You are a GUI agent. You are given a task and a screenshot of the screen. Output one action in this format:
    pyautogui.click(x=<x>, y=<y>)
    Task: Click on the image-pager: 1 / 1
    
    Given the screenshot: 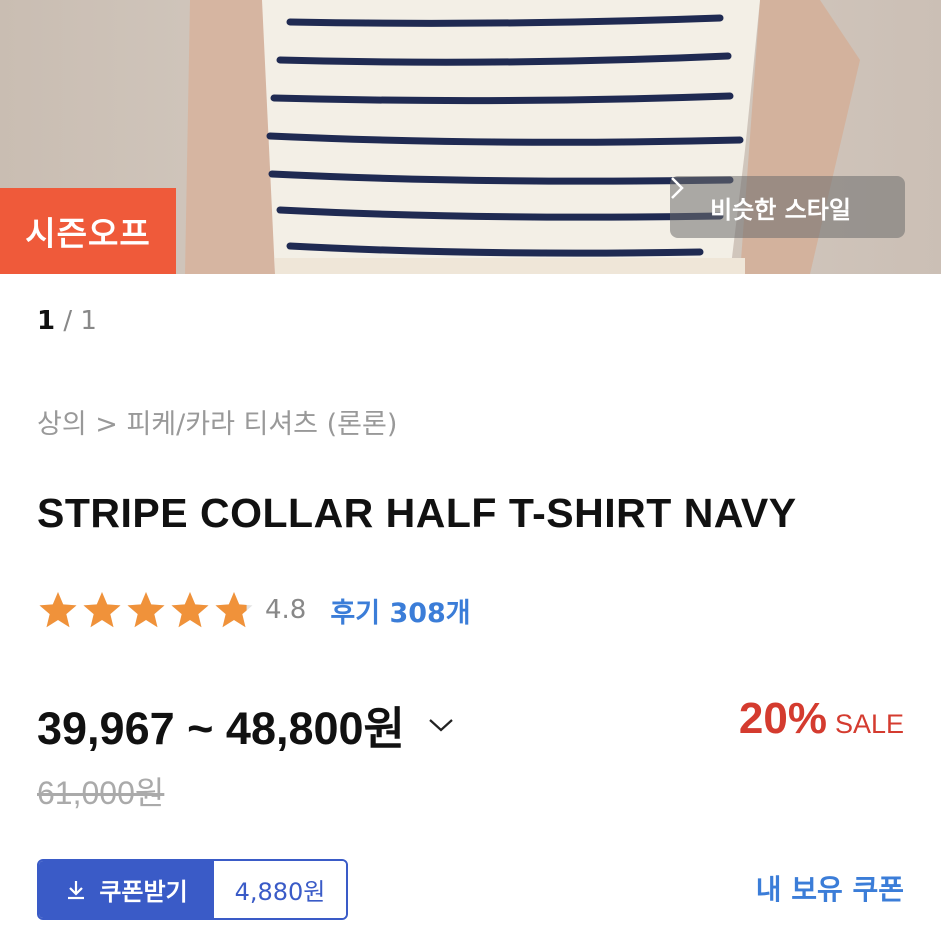 What is the action you would take?
    pyautogui.click(x=67, y=321)
    